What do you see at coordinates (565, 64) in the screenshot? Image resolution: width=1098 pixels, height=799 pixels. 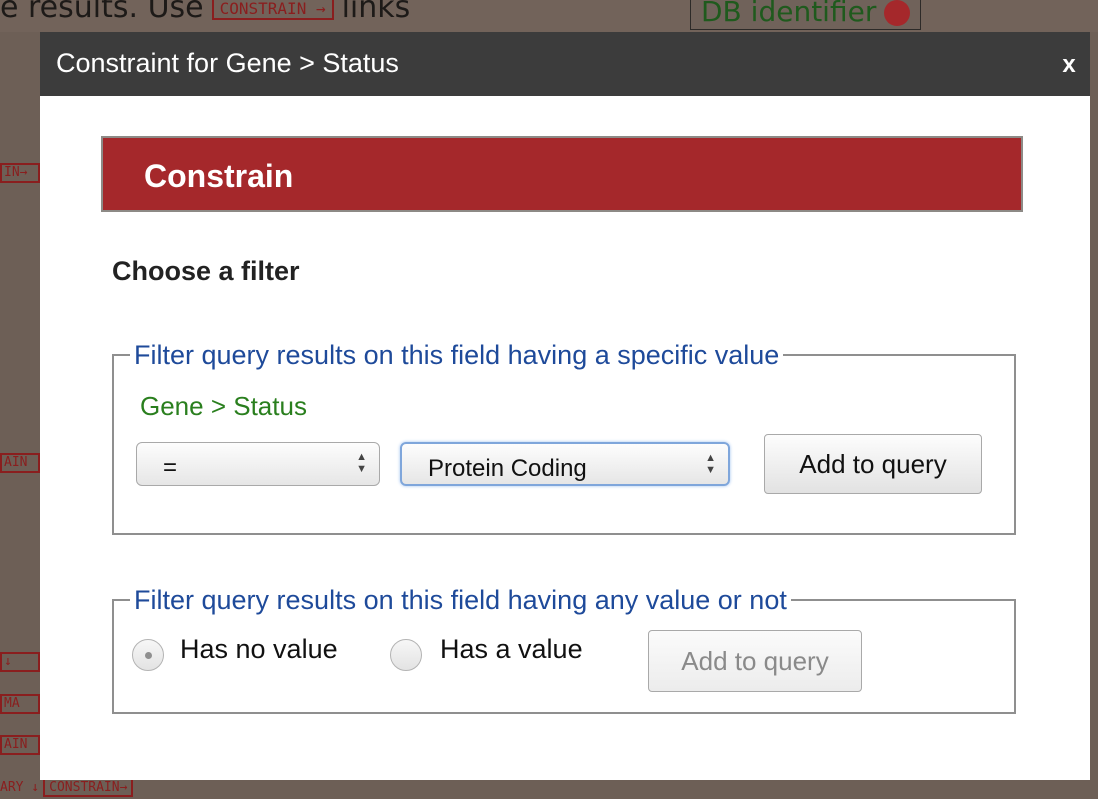 I see `dialog-header: Constraint for Gene > Status x` at bounding box center [565, 64].